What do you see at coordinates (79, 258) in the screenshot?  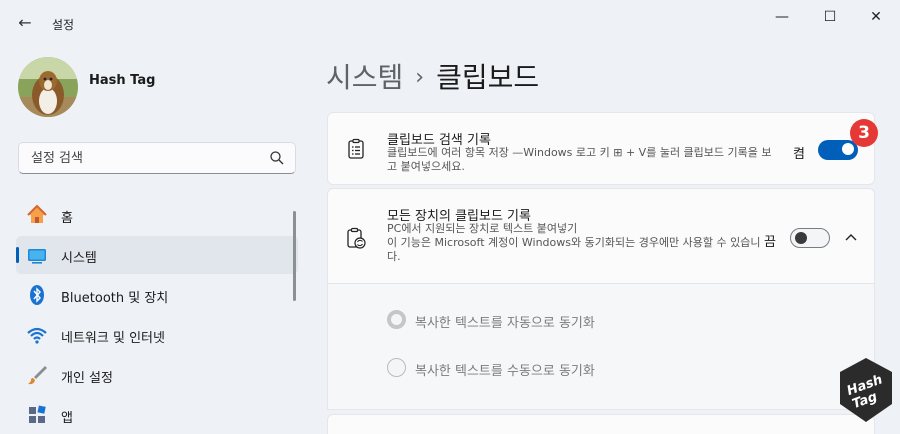 I see `sidebar-item-label: 시스템` at bounding box center [79, 258].